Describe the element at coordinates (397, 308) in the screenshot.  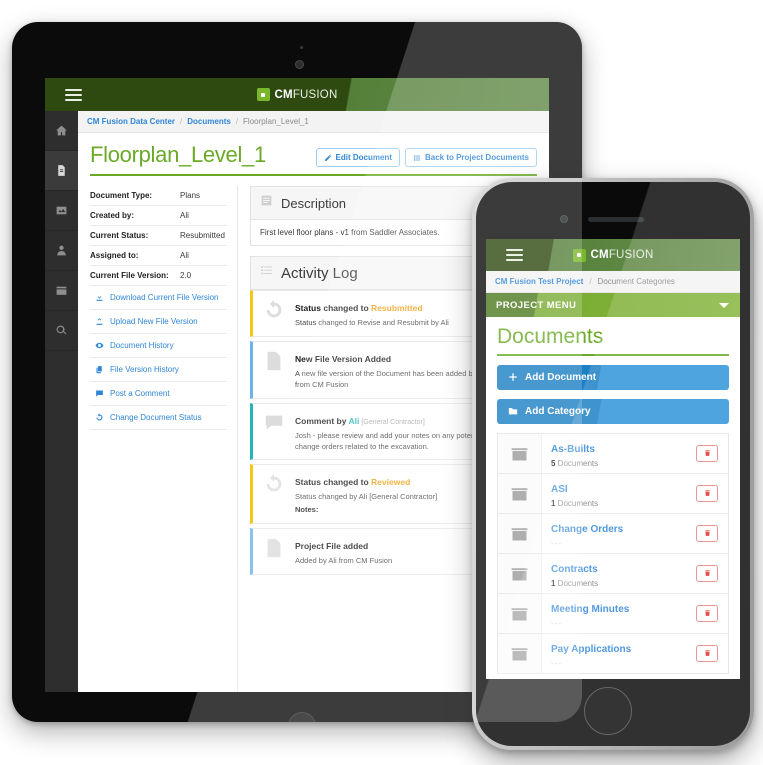
I see `activity-status-highlight: Resubmitted` at that location.